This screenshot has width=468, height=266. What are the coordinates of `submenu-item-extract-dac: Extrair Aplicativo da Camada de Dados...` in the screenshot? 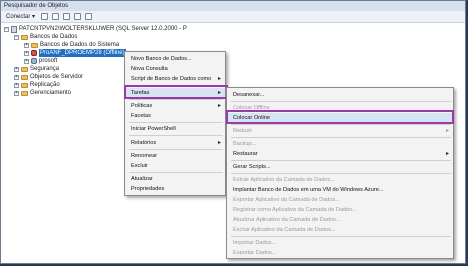 It's located at (340, 180).